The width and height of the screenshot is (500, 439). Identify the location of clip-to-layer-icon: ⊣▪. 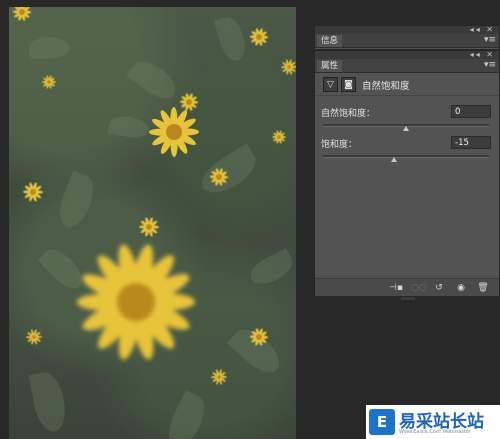
(396, 288).